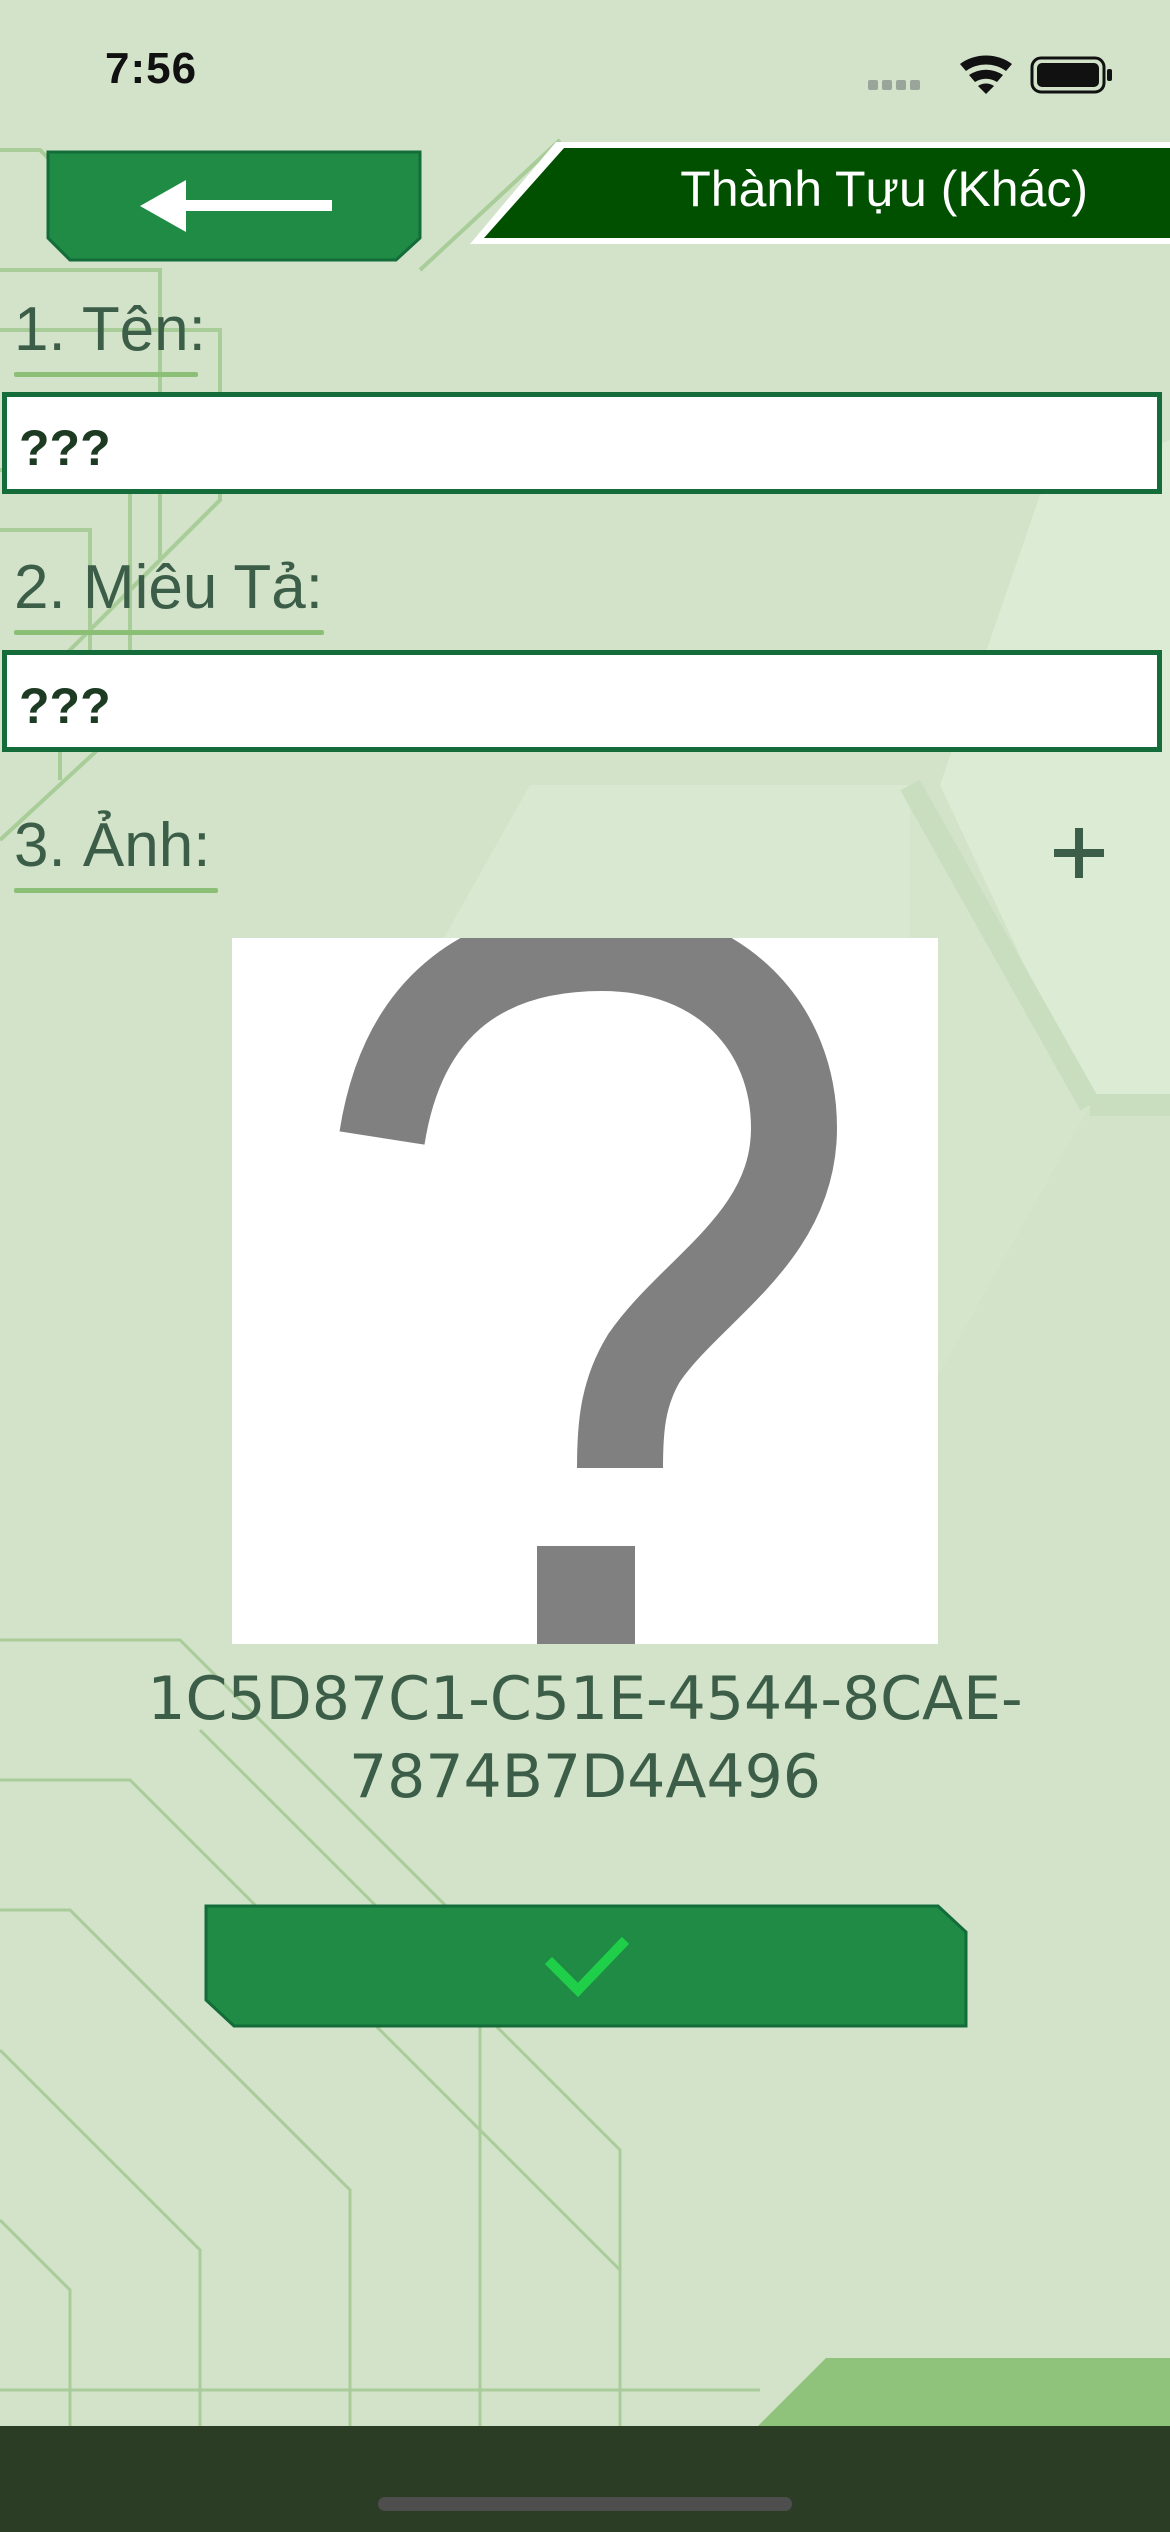 The image size is (1170, 2532). I want to click on confirm-button, so click(586, 1966).